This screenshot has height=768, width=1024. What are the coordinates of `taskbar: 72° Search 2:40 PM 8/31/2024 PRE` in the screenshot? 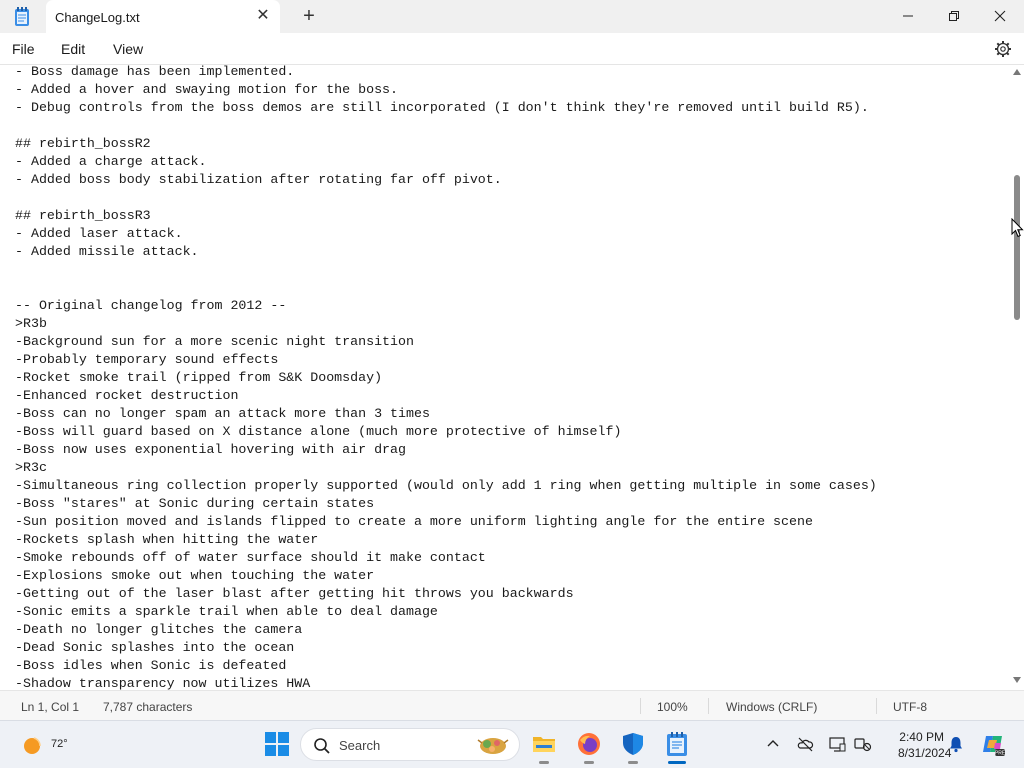 It's located at (512, 744).